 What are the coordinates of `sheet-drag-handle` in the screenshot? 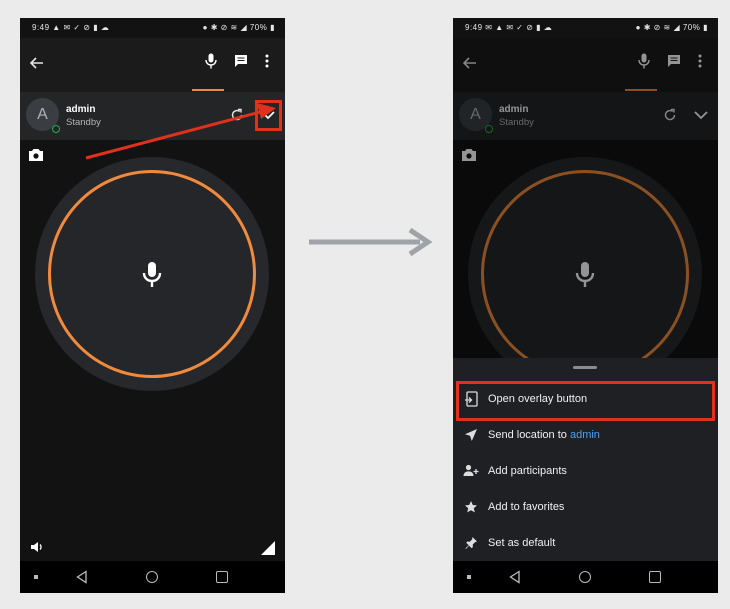 It's located at (585, 367).